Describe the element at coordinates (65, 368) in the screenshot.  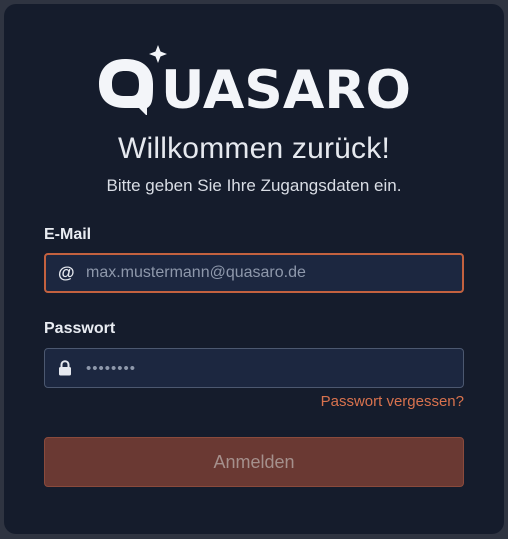
I see `lock-icon` at that location.